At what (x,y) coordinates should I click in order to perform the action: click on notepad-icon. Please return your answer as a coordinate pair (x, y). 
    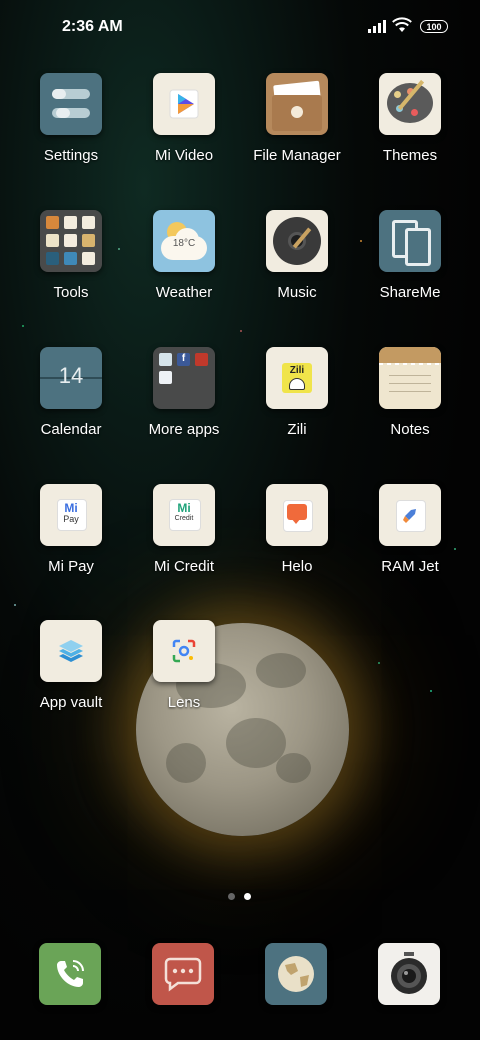
    Looking at the image, I should click on (410, 378).